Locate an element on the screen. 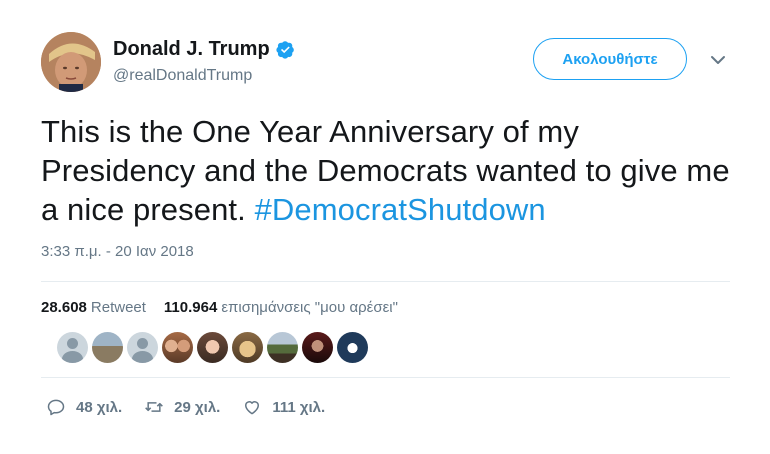 This screenshot has width=770, height=454. verified-icon is located at coordinates (285, 49).